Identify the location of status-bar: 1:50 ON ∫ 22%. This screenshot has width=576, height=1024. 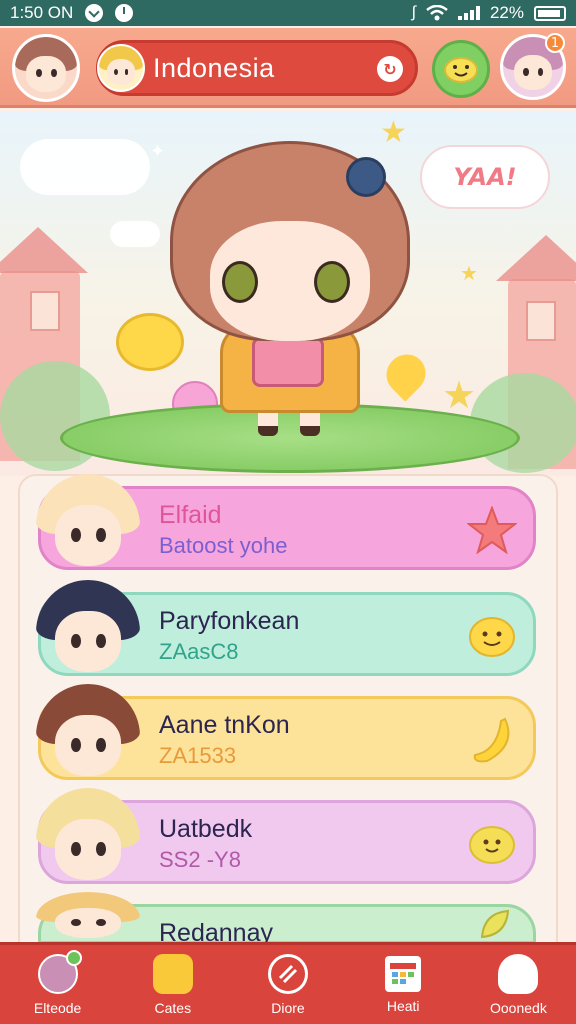
(288, 13).